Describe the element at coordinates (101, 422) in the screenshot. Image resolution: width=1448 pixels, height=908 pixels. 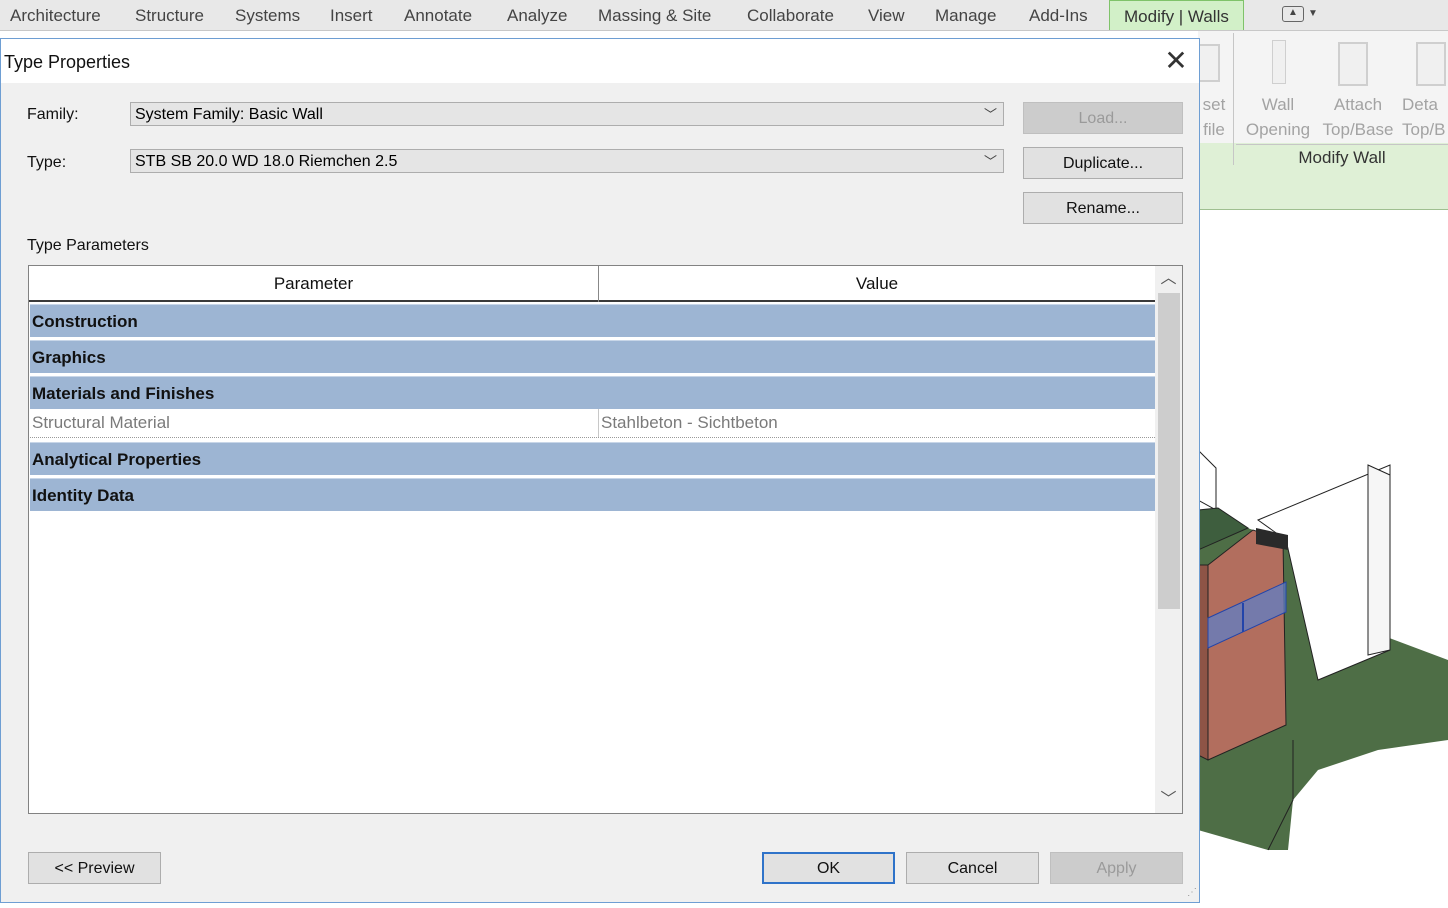
I see `parameter-name: Structural Material` at that location.